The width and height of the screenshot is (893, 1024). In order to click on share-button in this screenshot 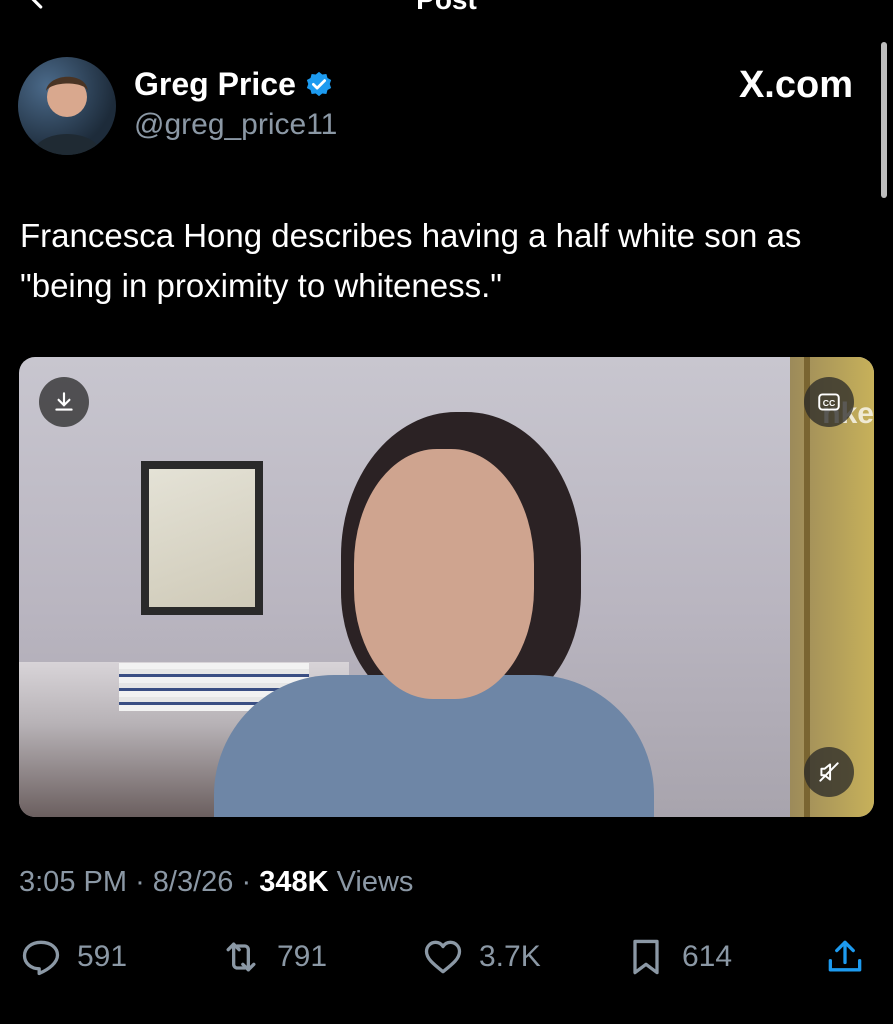, I will do `click(845, 957)`.